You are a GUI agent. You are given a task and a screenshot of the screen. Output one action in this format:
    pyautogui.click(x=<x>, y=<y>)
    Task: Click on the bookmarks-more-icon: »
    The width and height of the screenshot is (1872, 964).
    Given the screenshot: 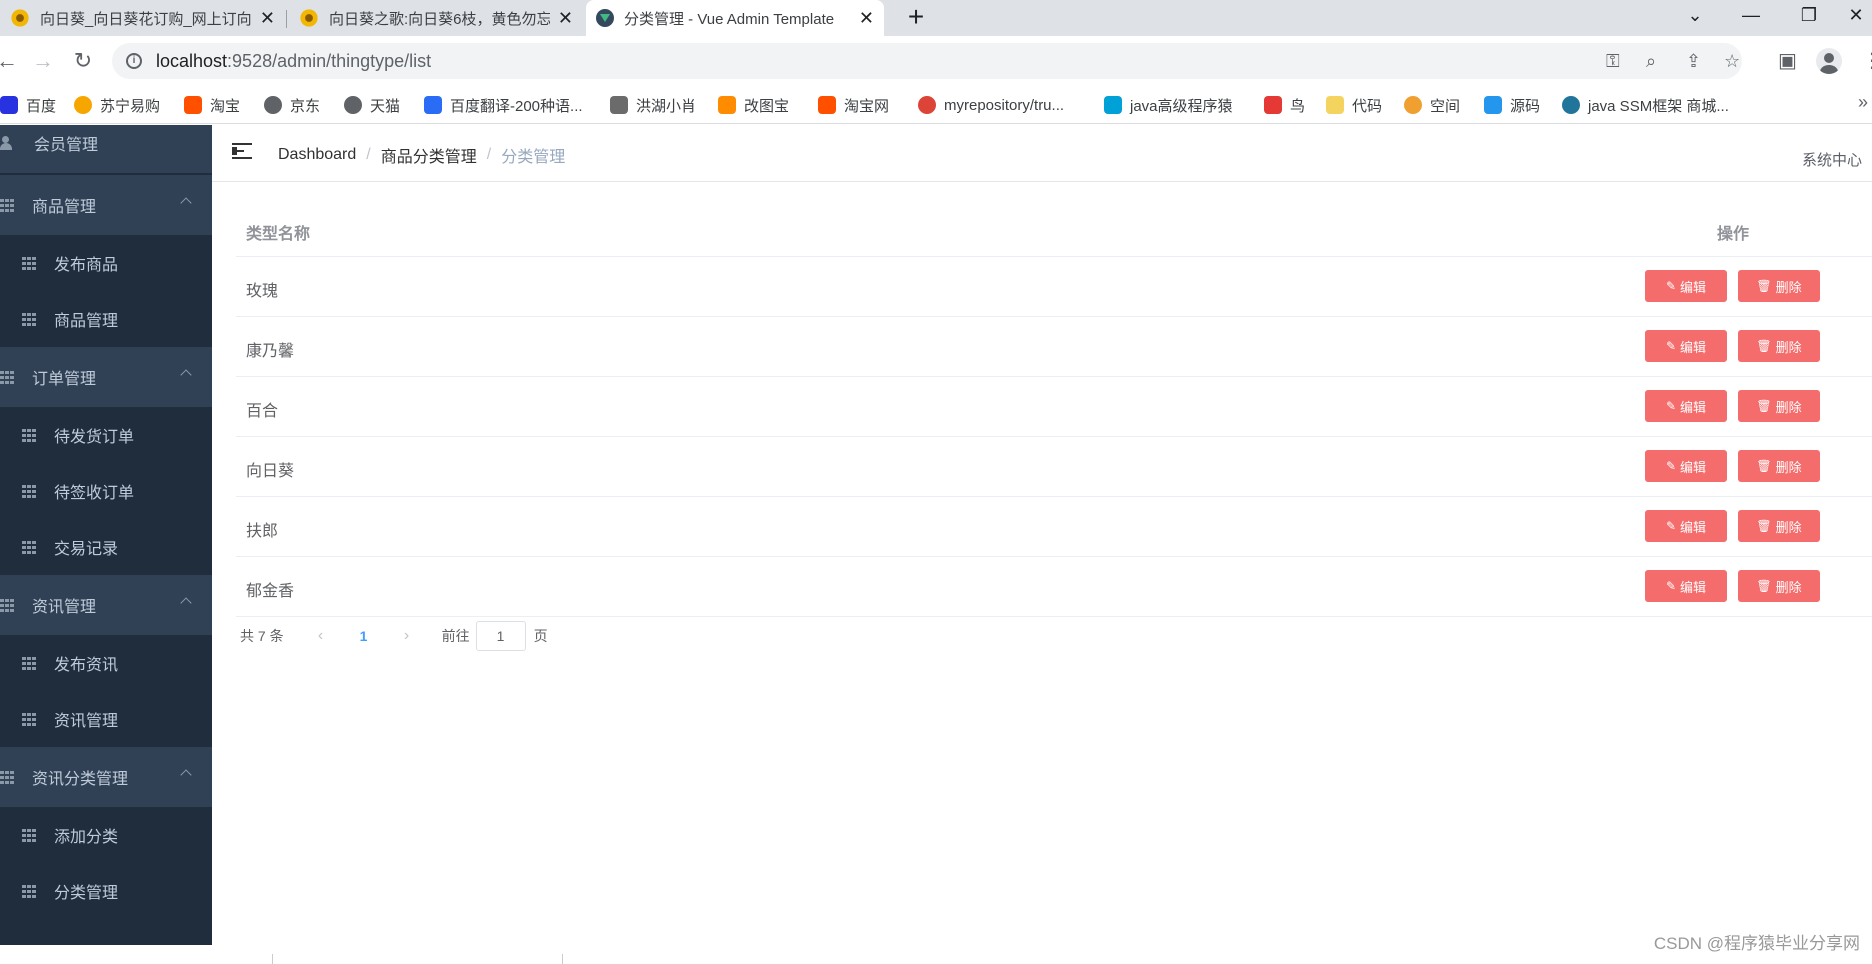 What is the action you would take?
    pyautogui.click(x=1863, y=102)
    